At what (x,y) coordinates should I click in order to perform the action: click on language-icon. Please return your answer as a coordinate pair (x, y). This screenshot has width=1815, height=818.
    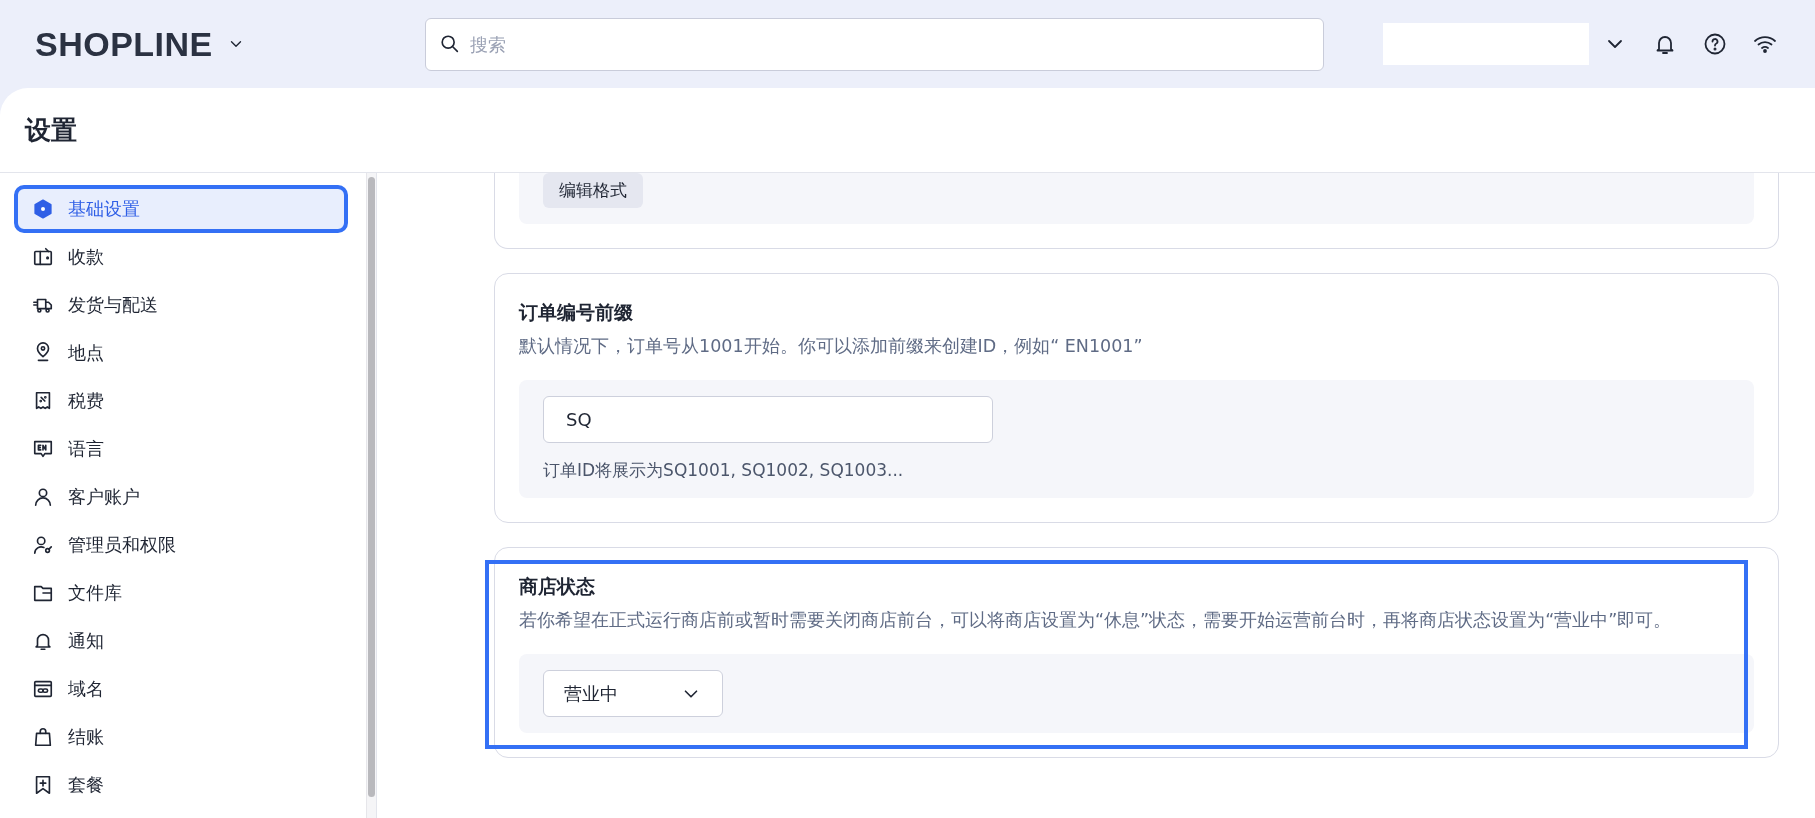
    Looking at the image, I should click on (43, 449).